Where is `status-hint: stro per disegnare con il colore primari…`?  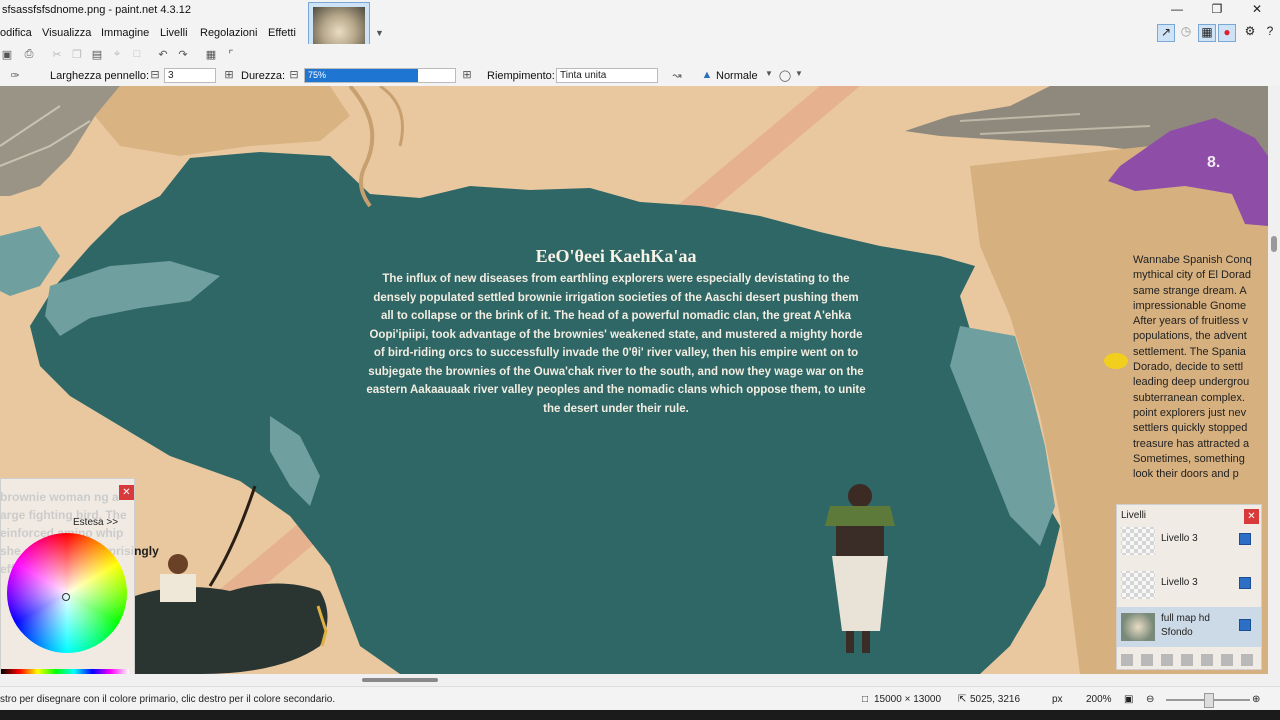 status-hint: stro per disegnare con il colore primari… is located at coordinates (168, 699).